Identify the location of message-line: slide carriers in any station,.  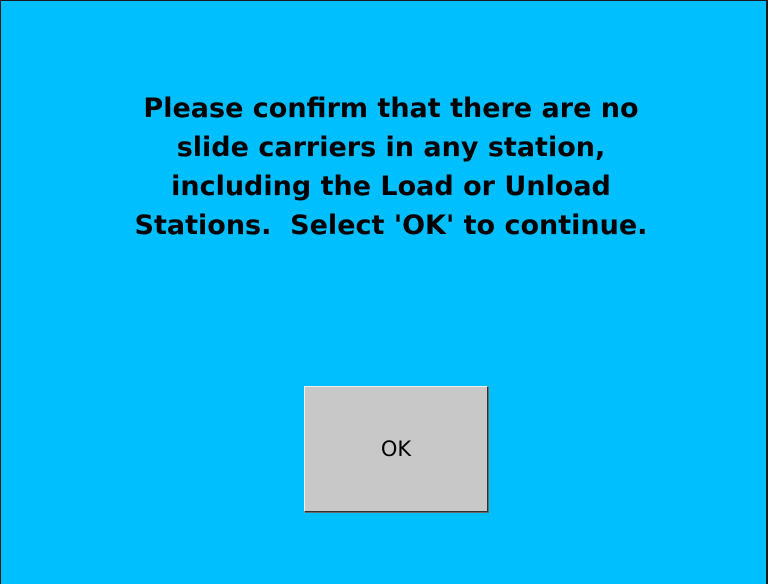
(391, 147).